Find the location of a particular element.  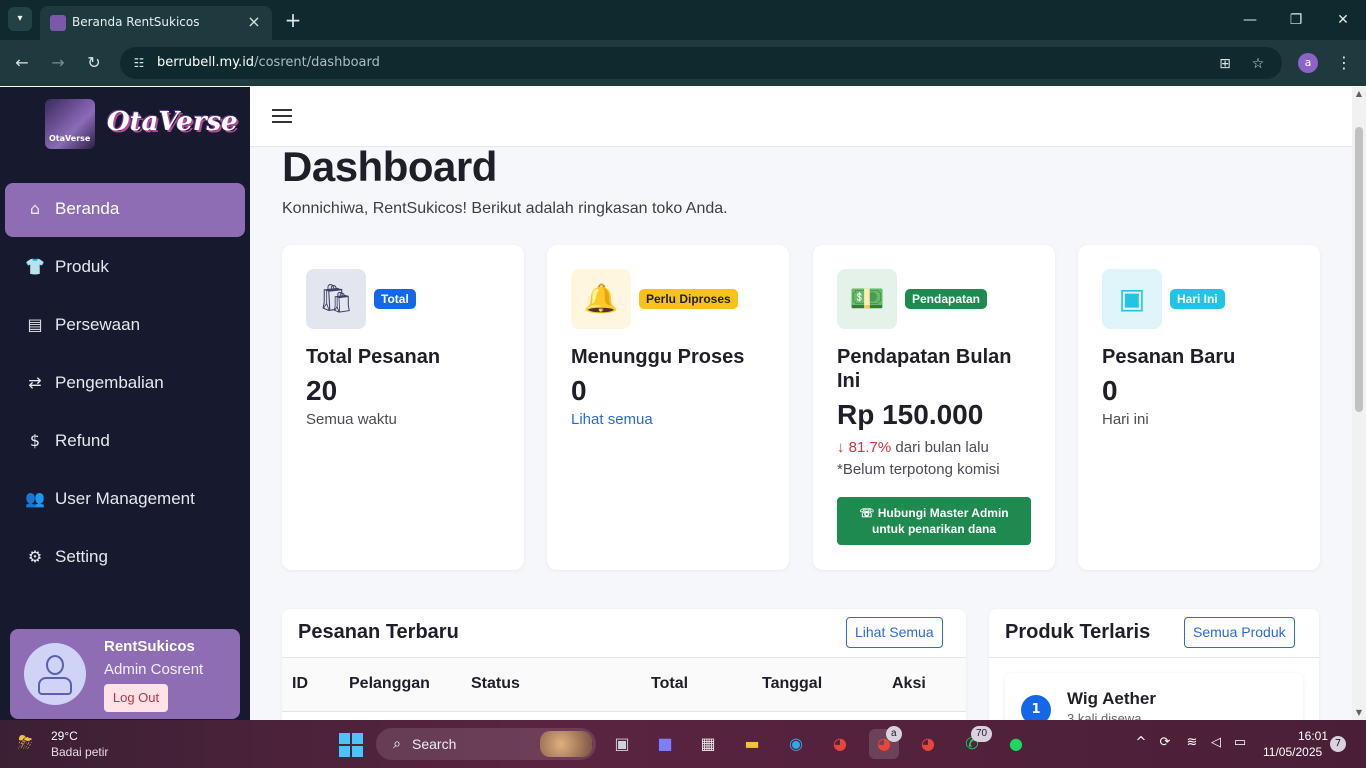

translate-icon: ⊞ is located at coordinates (1225, 64).